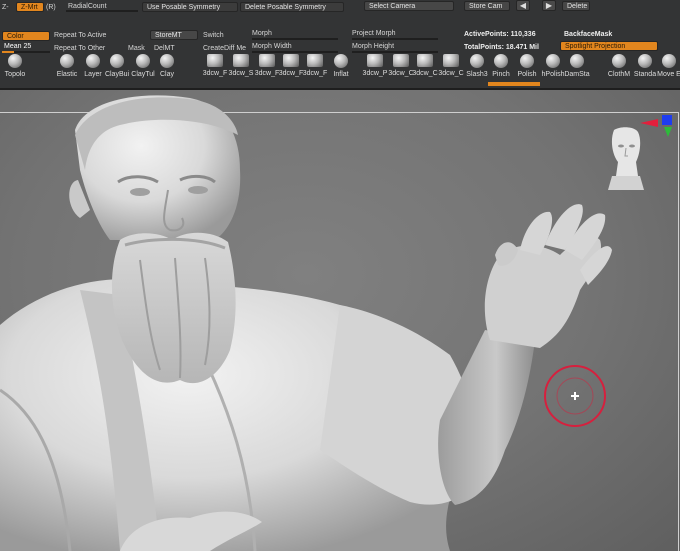  Describe the element at coordinates (292, 7) in the screenshot. I see `delete-posable-symmetry-button: Delete Posable Symmetry` at that location.